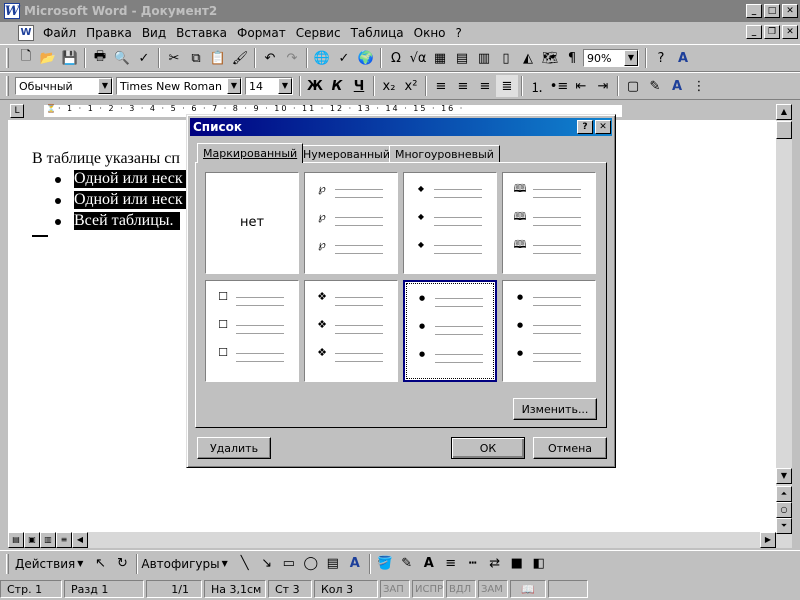 This screenshot has height=600, width=800. I want to click on spelling-status-icon: 📖, so click(528, 589).